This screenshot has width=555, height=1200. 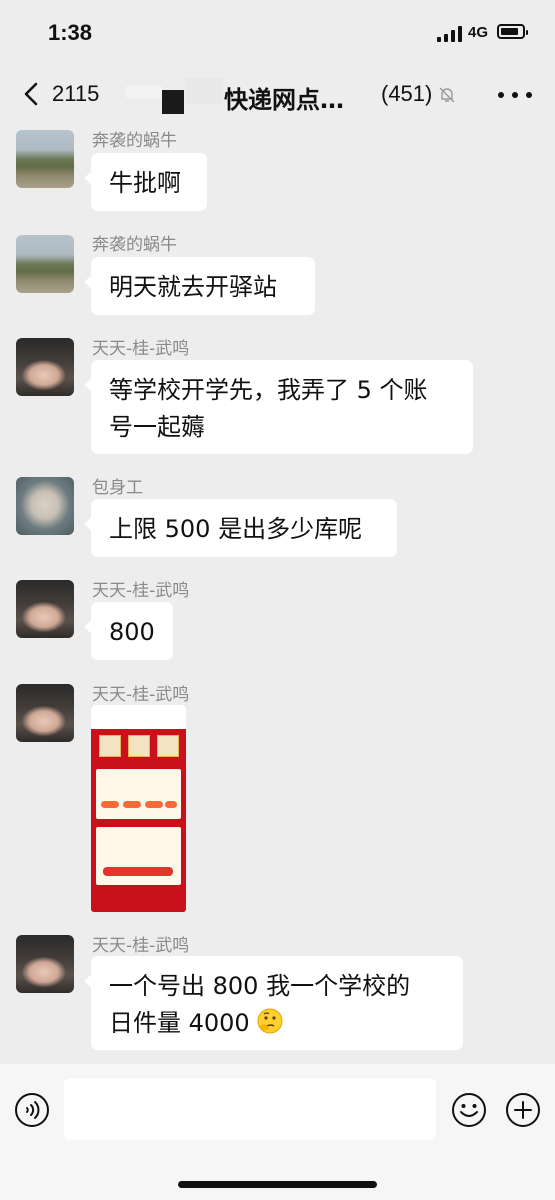 What do you see at coordinates (278, 407) in the screenshot?
I see `message-bubble: 等学校开学先，我弄了 5 个账 号一起薅` at bounding box center [278, 407].